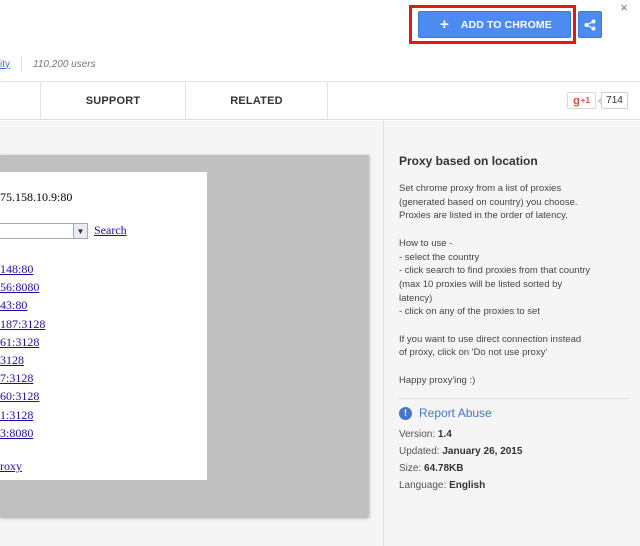 The image size is (640, 546). Describe the element at coordinates (5, 64) in the screenshot. I see `category-link: ity` at that location.